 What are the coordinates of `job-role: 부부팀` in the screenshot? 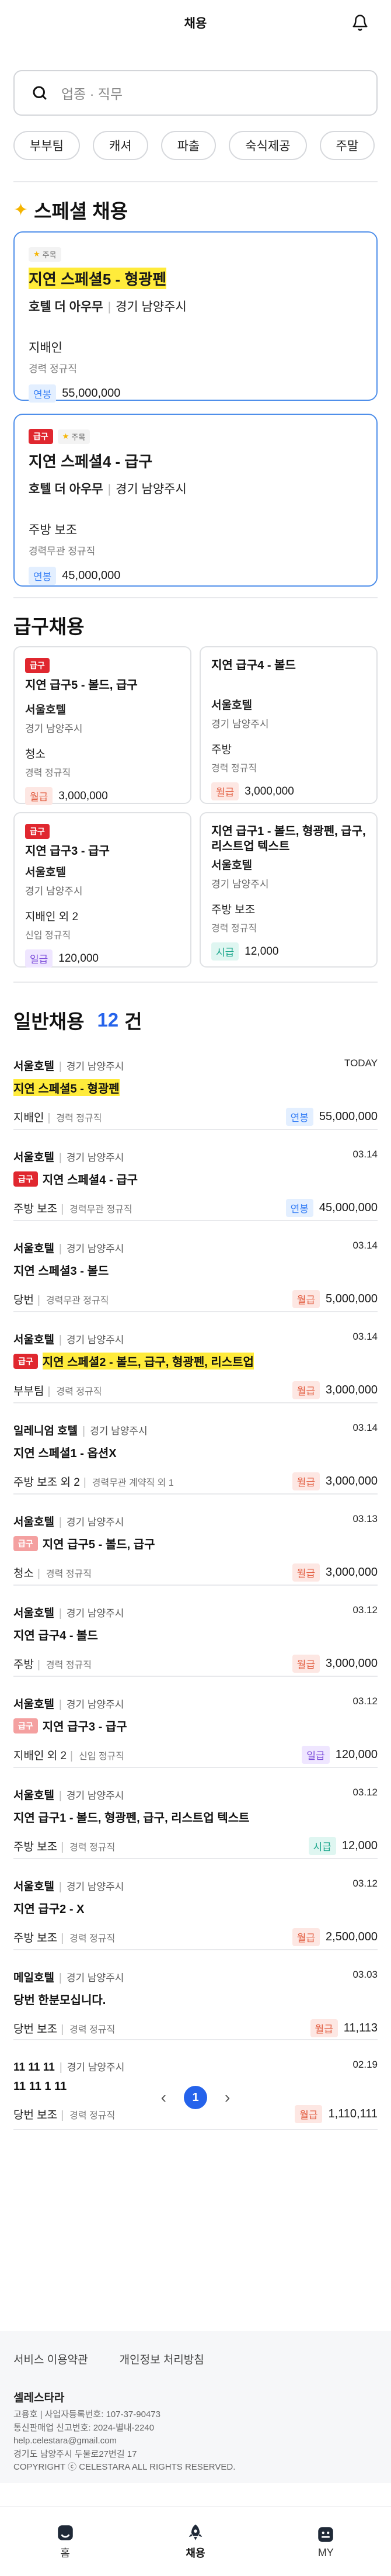 It's located at (28, 1391).